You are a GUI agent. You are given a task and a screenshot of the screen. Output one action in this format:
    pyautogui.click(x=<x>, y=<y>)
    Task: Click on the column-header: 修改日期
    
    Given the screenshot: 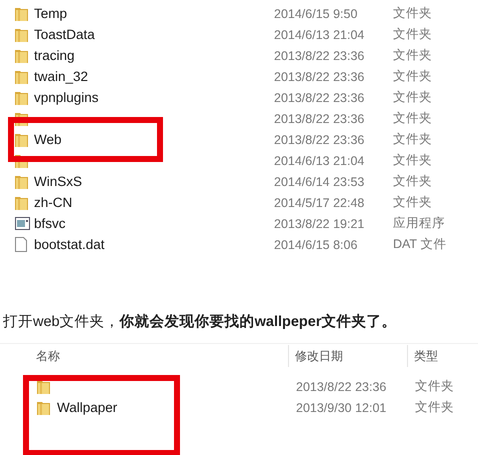 What is the action you would take?
    pyautogui.click(x=351, y=356)
    